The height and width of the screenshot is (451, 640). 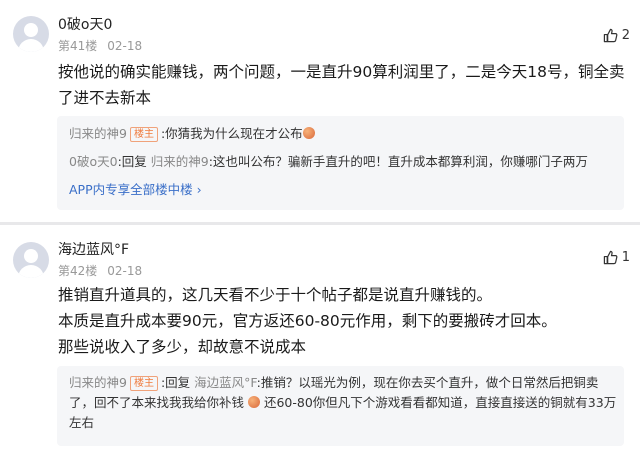 What do you see at coordinates (343, 134) in the screenshot?
I see `sub-reply: 归来的神9 楼主:你猜我为什么现在才公布` at bounding box center [343, 134].